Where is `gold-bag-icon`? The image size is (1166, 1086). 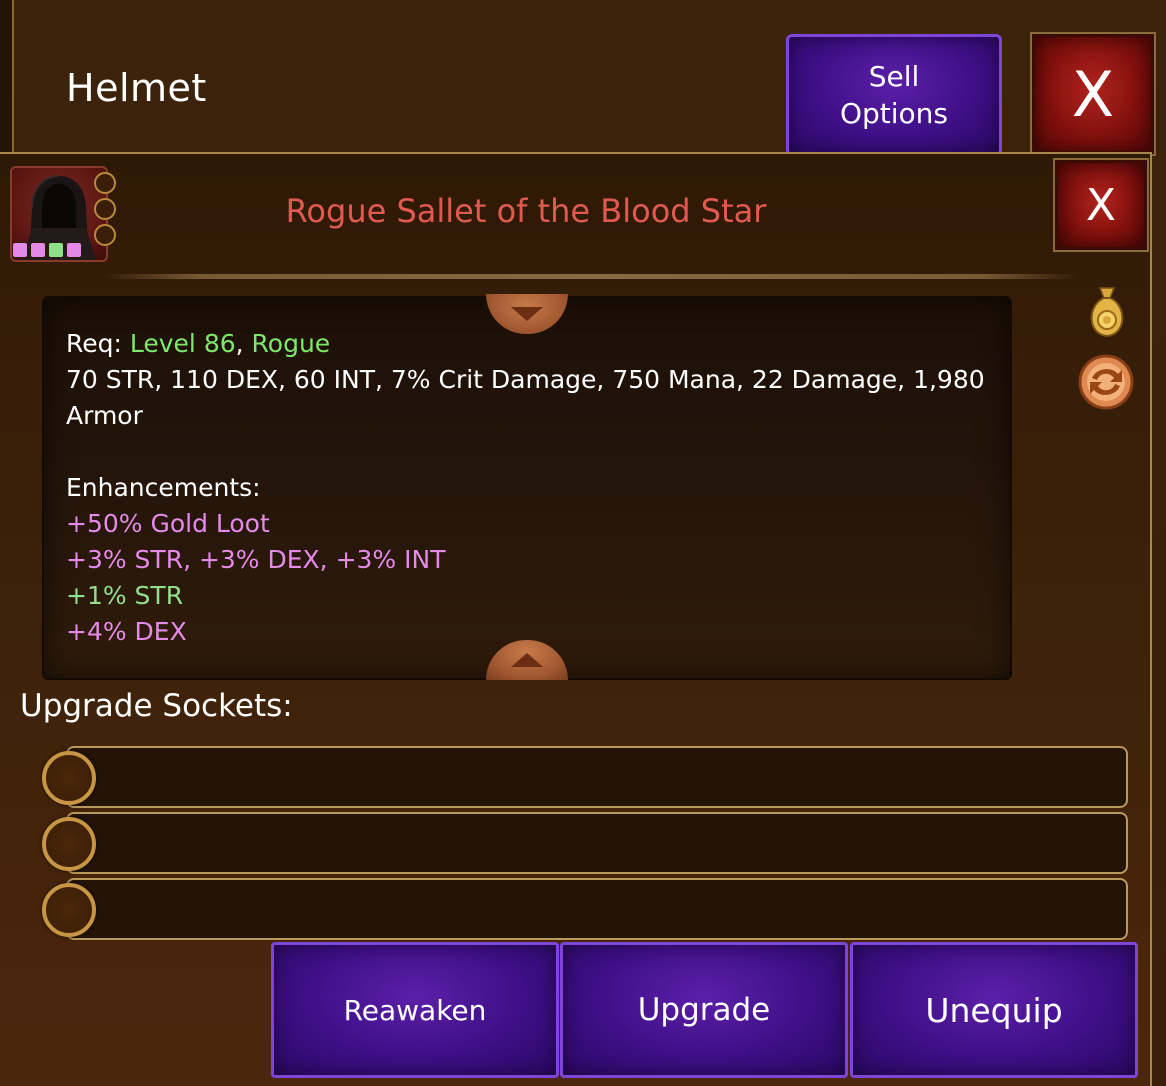
gold-bag-icon is located at coordinates (1107, 311).